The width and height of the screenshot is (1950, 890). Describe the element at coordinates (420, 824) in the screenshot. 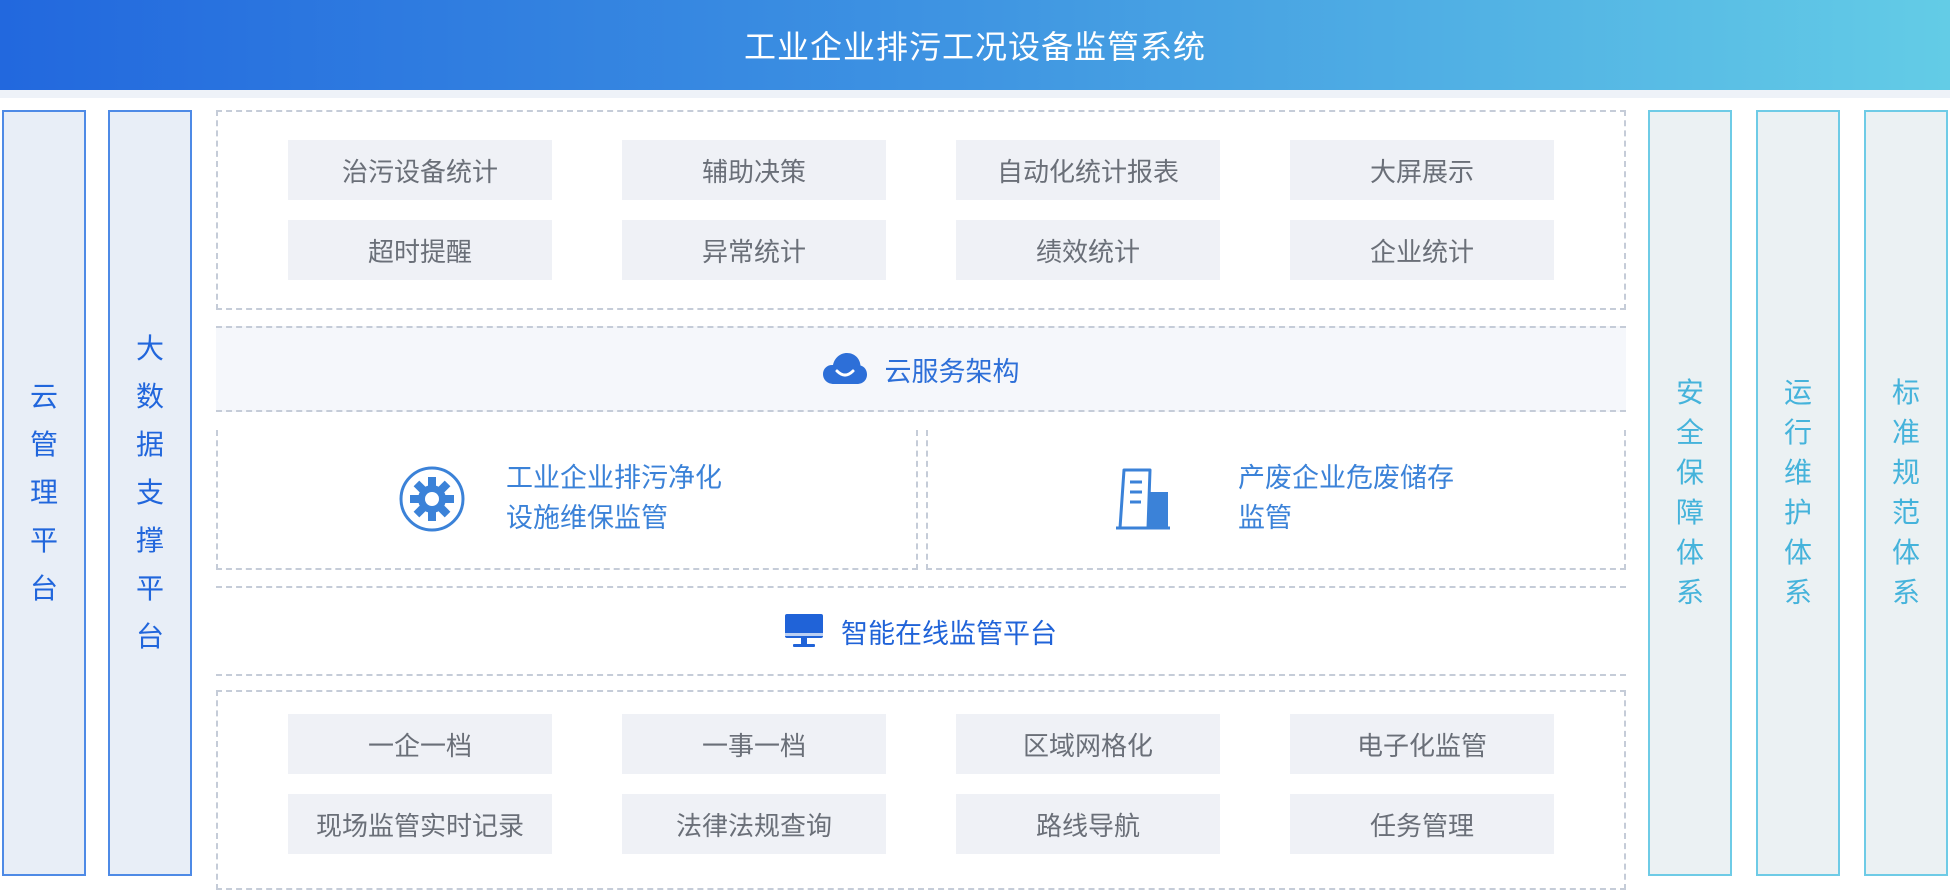

I see `function-tile: 现场监管实时记录` at that location.